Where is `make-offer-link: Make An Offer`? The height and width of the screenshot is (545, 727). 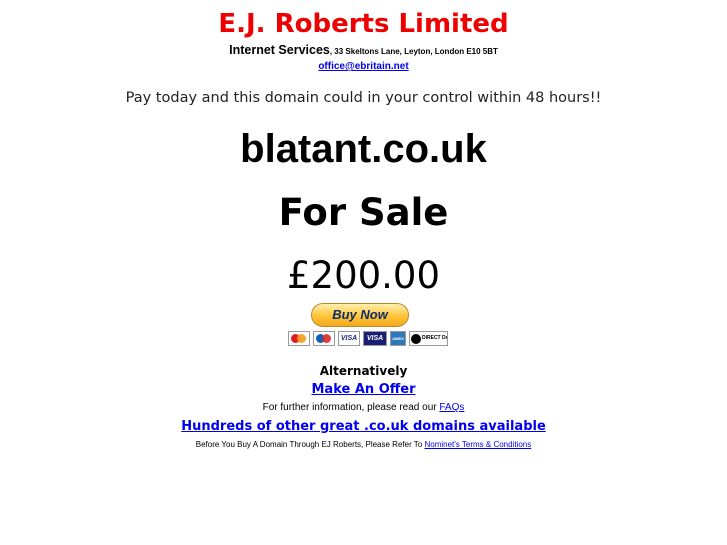
make-offer-link: Make An Offer is located at coordinates (364, 389).